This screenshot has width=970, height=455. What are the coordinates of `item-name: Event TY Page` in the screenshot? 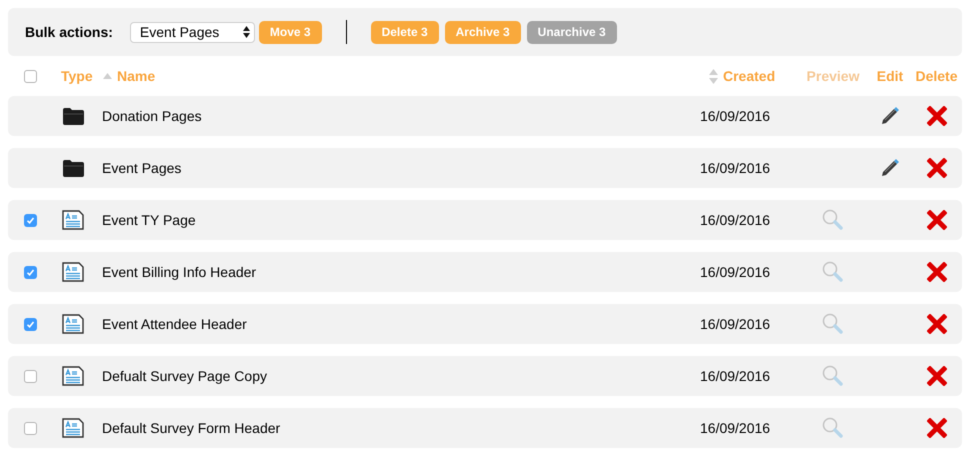 It's located at (149, 220).